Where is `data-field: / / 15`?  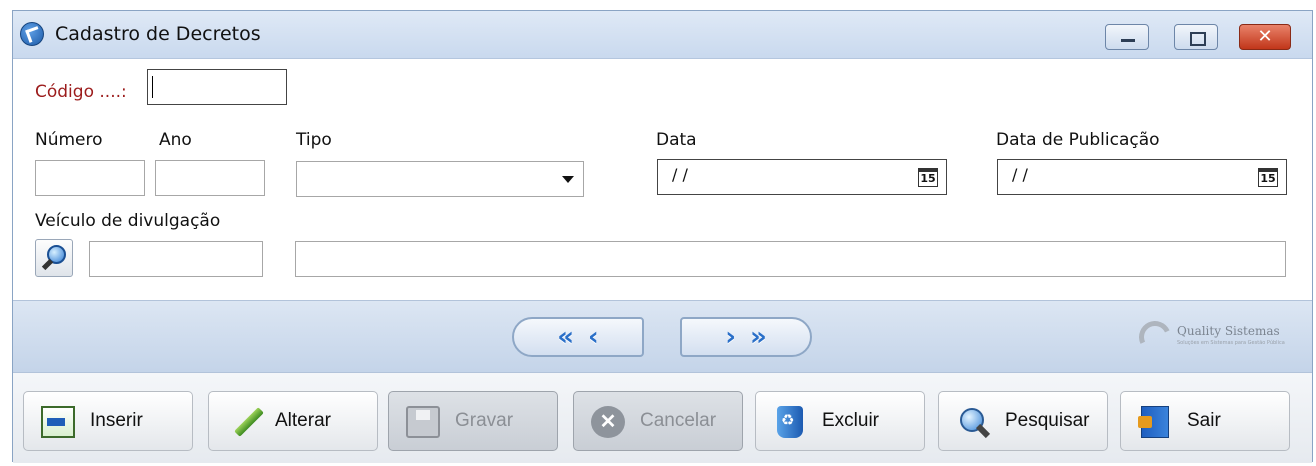
data-field: / / 15 is located at coordinates (802, 177).